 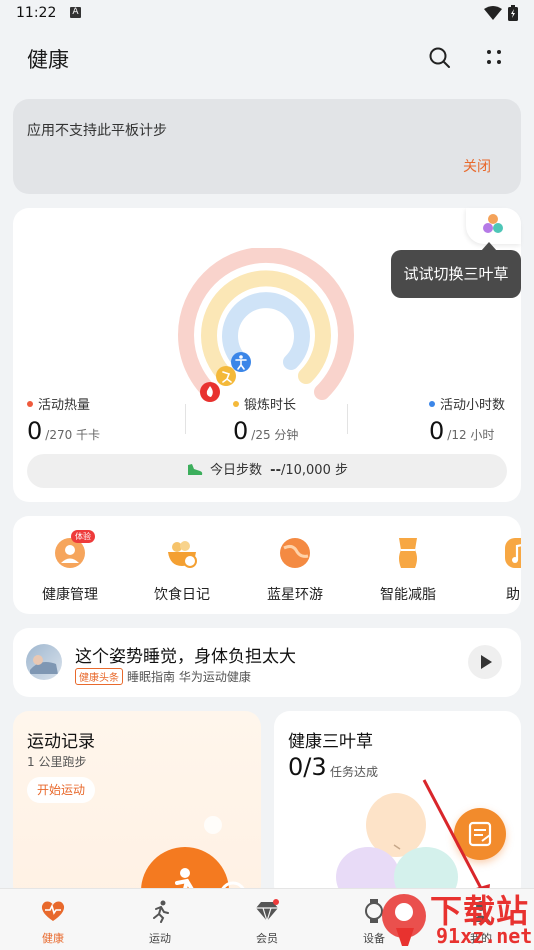 What do you see at coordinates (36, 13) in the screenshot?
I see `status-time: 11:22` at bounding box center [36, 13].